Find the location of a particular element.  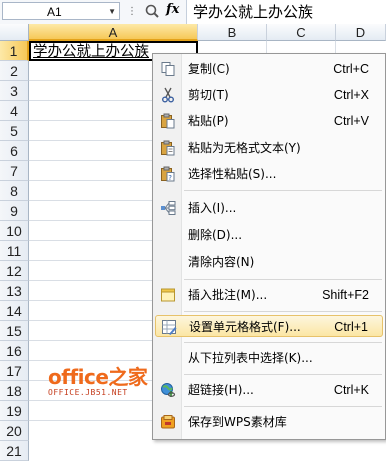

chevron-down-icon: ▼ is located at coordinates (112, 12).